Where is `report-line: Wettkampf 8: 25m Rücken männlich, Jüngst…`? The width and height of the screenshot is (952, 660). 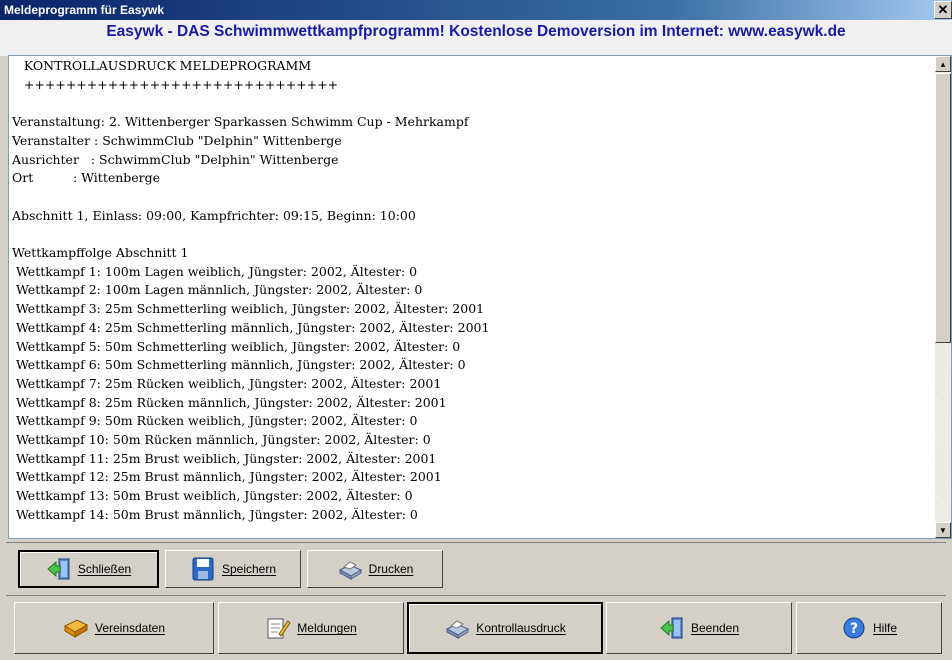 report-line: Wettkampf 8: 25m Rücken männlich, Jüngst… is located at coordinates (229, 402).